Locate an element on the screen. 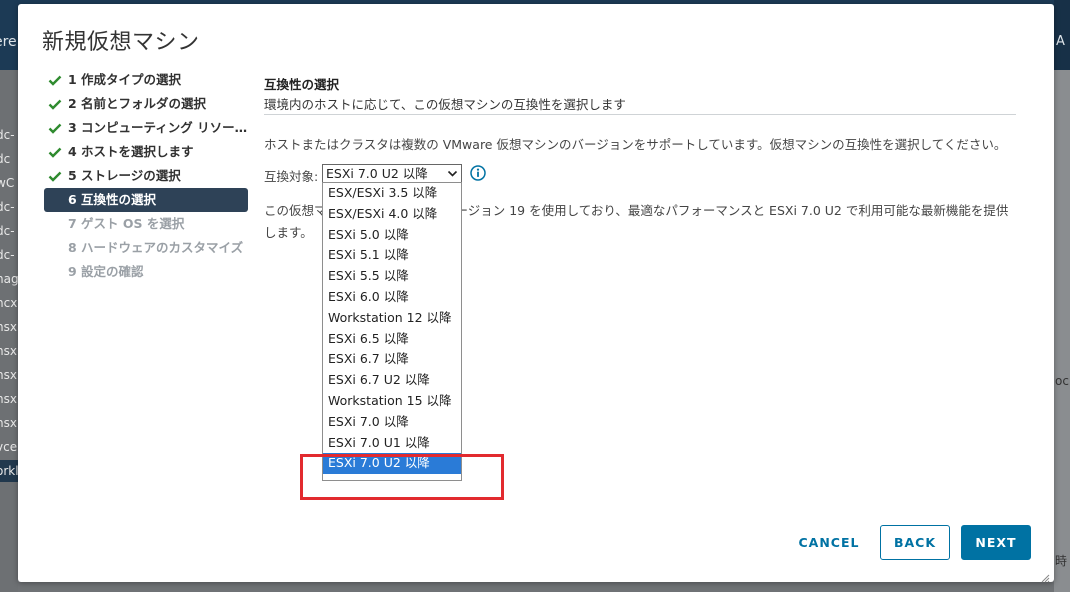 This screenshot has height=592, width=1070. resize-handle-icon is located at coordinates (1045, 575).